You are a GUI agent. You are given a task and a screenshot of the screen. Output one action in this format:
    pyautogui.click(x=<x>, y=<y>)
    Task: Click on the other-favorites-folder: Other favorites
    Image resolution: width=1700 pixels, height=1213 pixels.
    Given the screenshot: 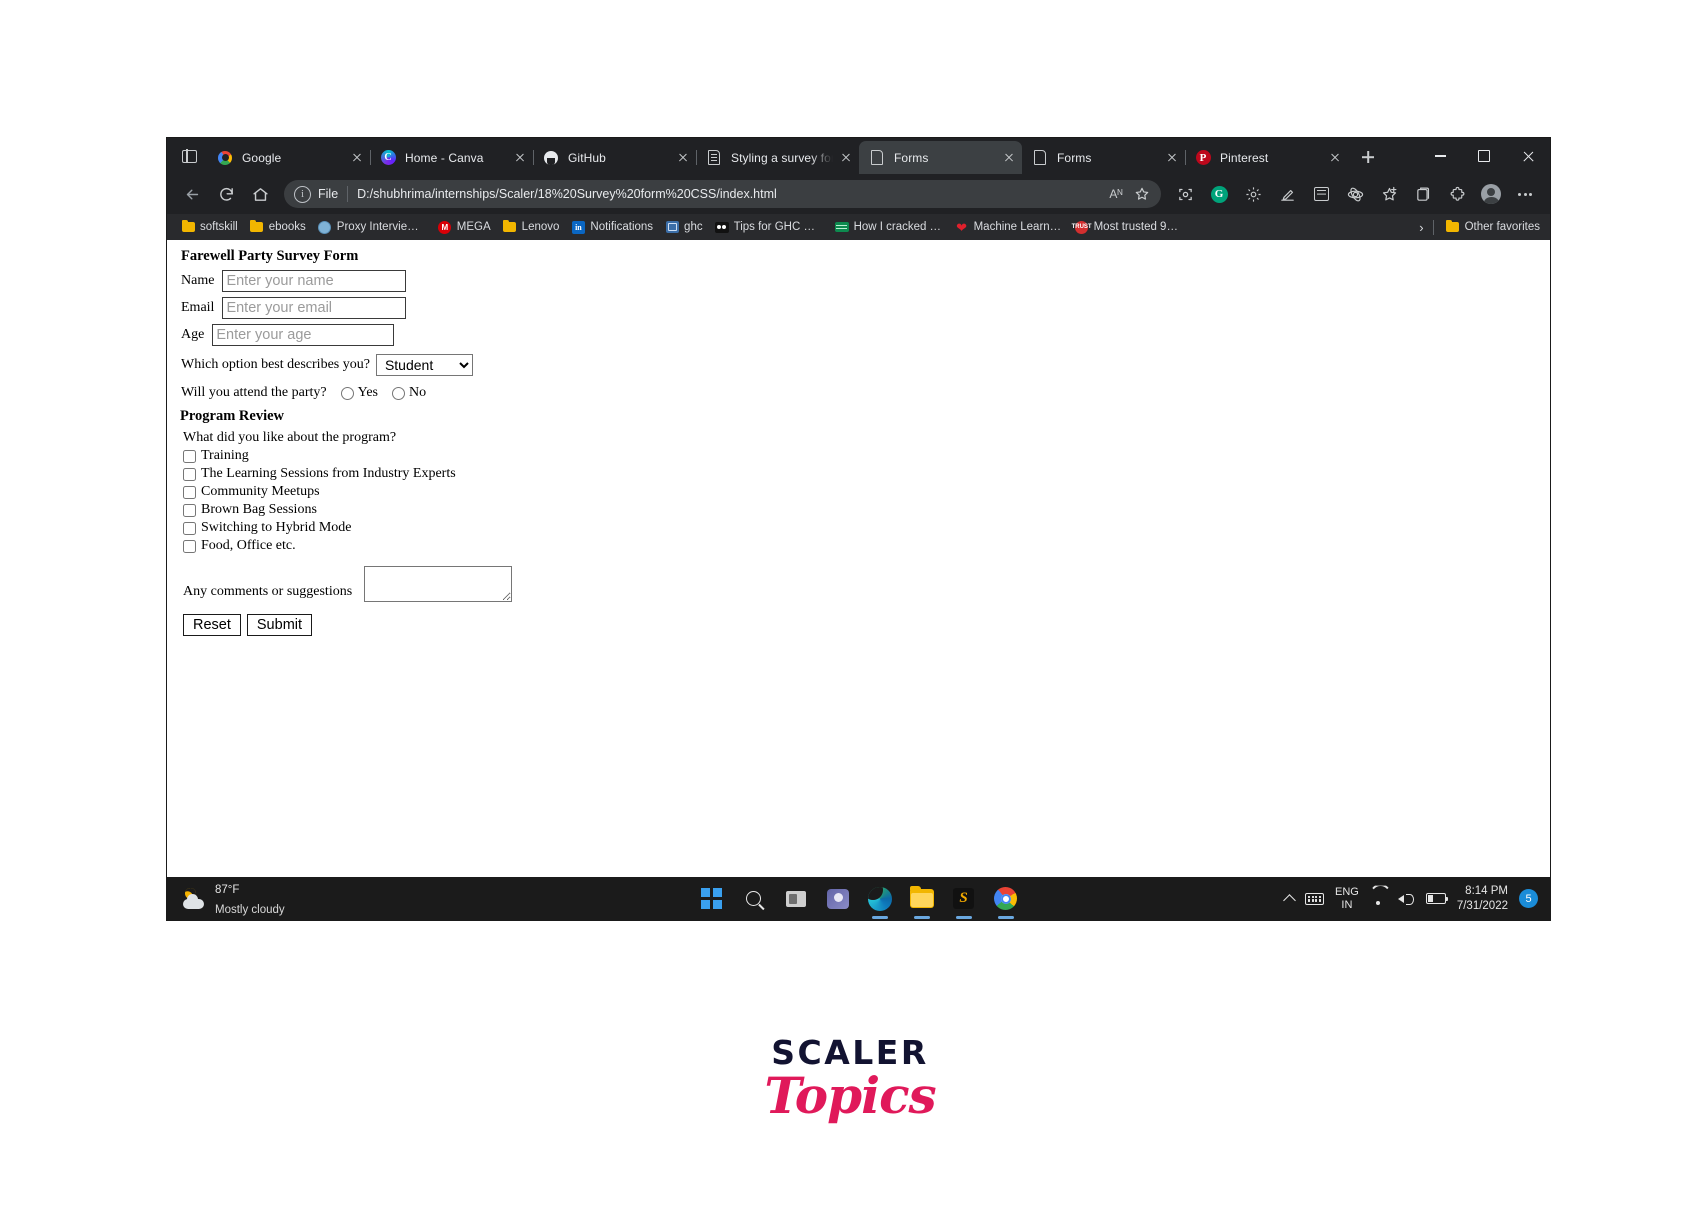 What is the action you would take?
    pyautogui.click(x=1493, y=227)
    